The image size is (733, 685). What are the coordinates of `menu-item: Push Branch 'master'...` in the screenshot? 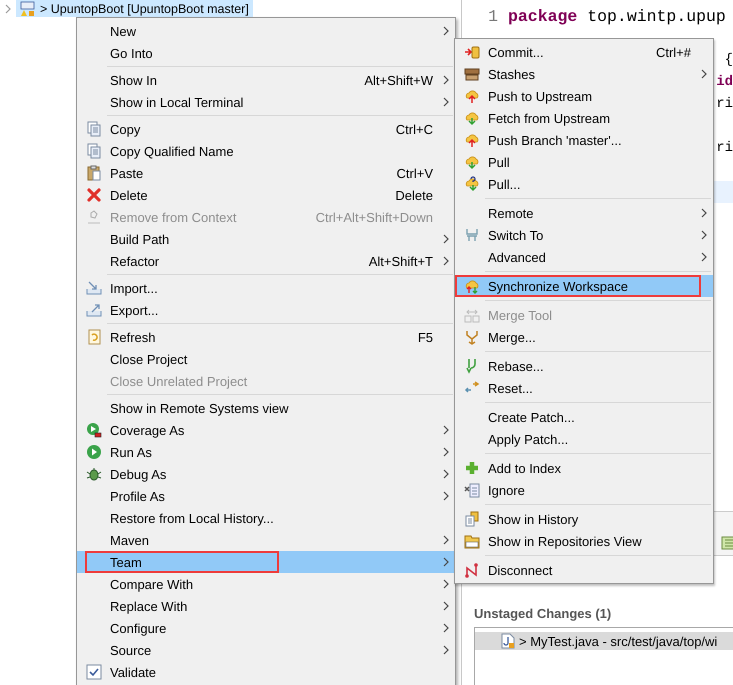 It's located at (584, 140).